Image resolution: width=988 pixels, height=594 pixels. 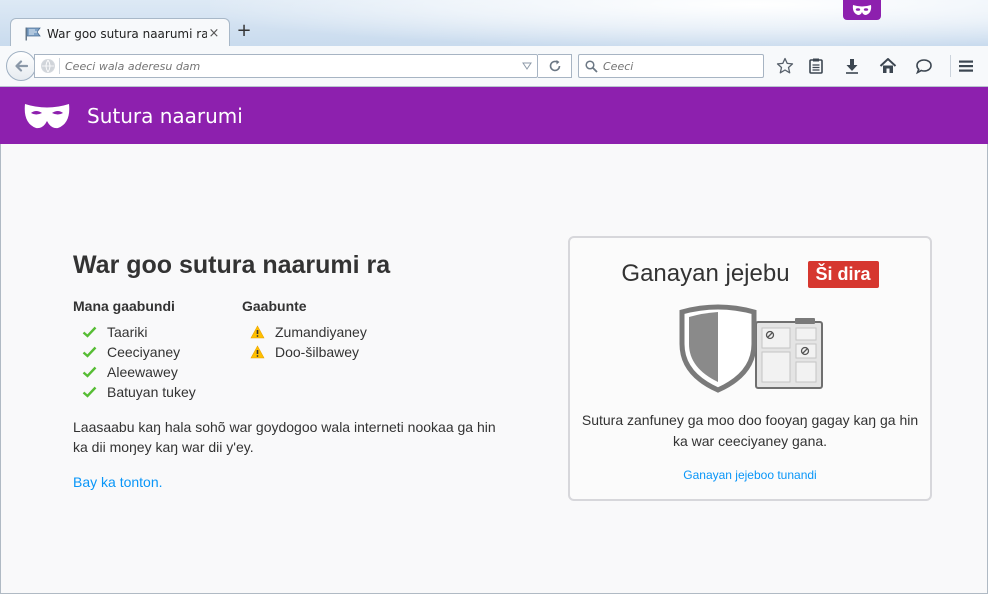 I want to click on kept-list: Zumandiyaney Doo-šilbawey, so click(x=308, y=342).